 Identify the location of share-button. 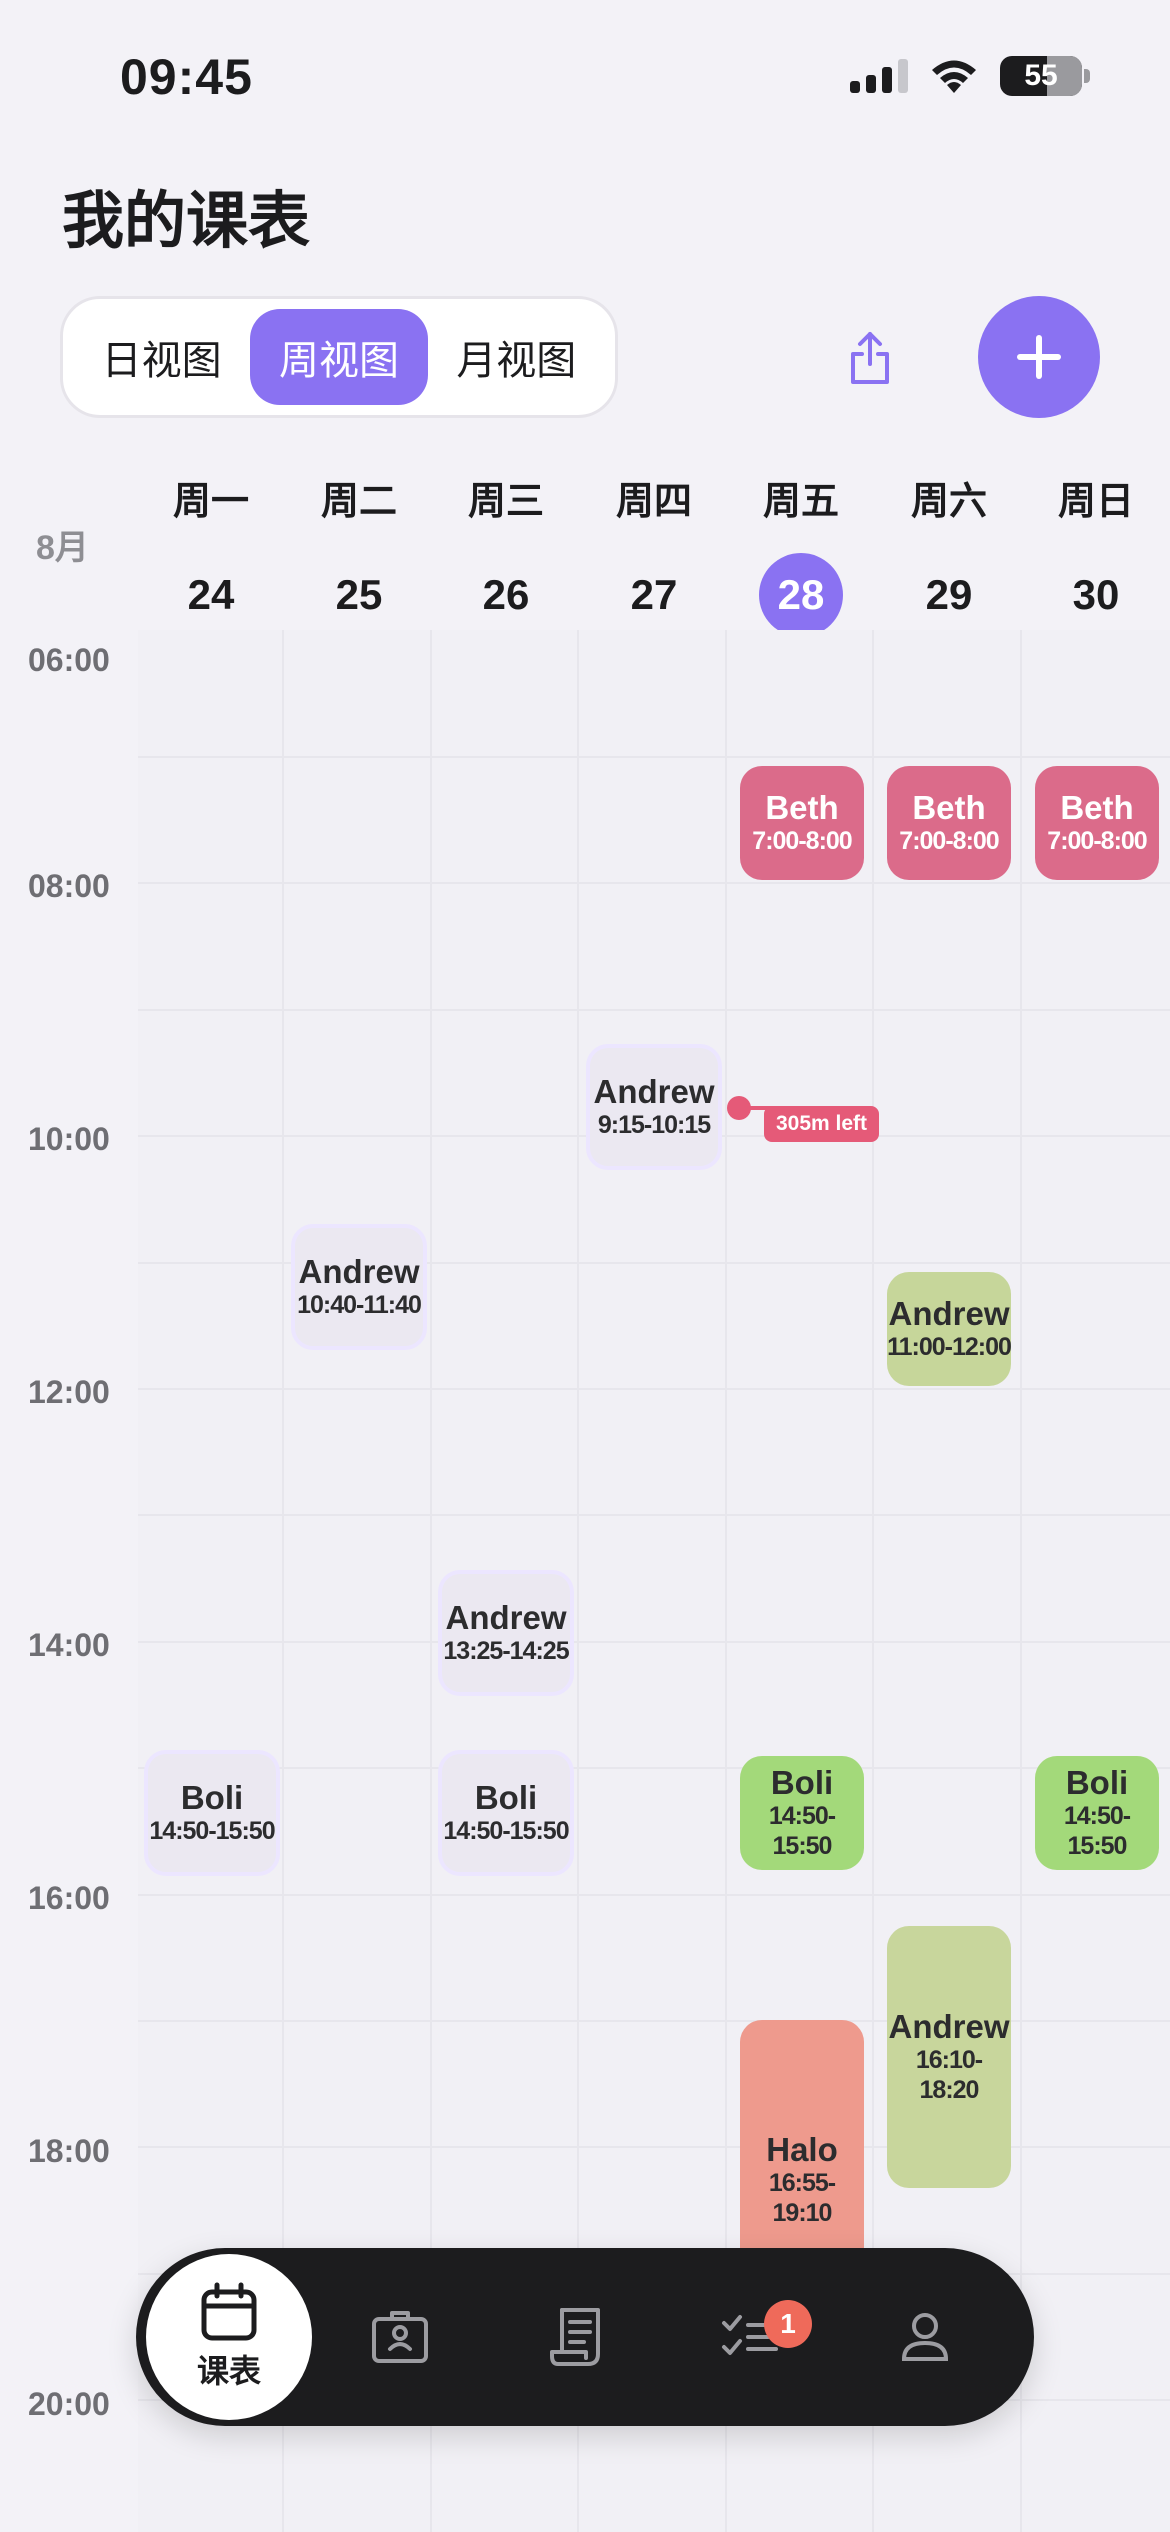
(870, 358).